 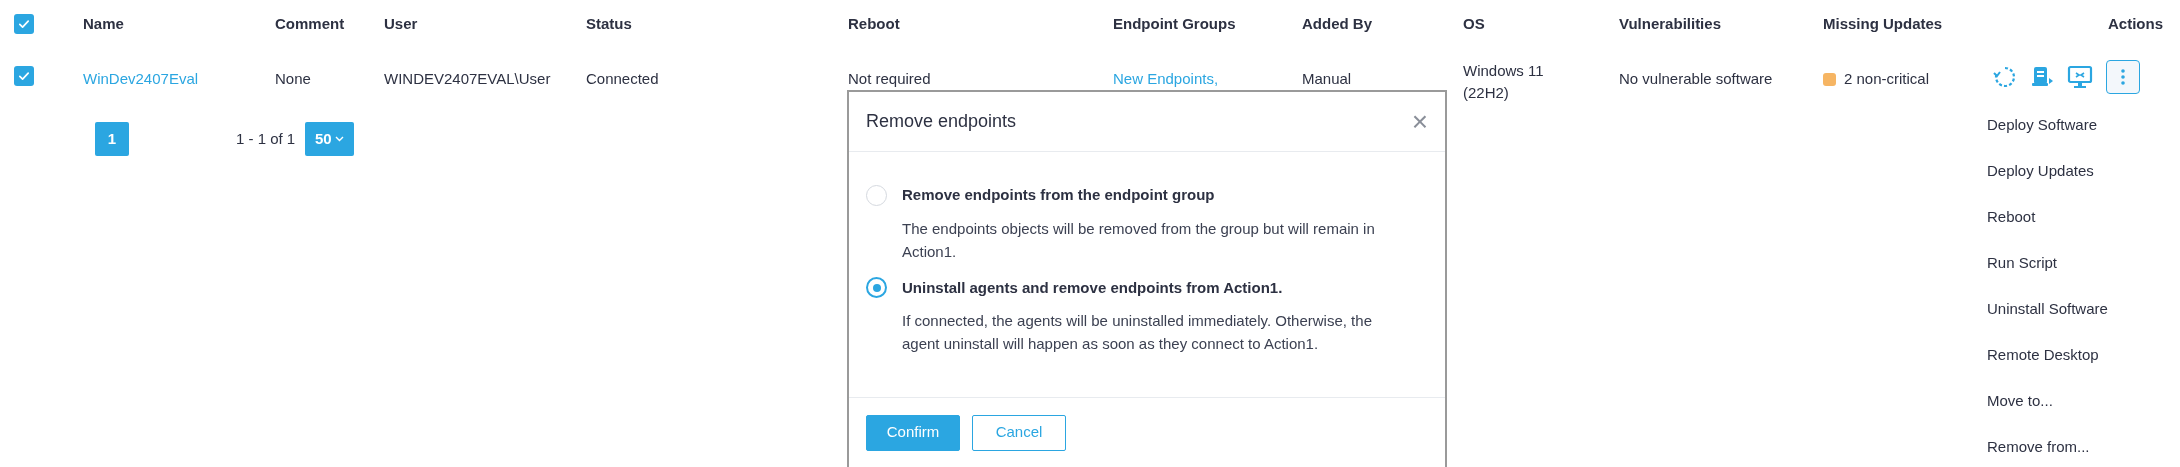 What do you see at coordinates (103, 23) in the screenshot?
I see `column-header: Name` at bounding box center [103, 23].